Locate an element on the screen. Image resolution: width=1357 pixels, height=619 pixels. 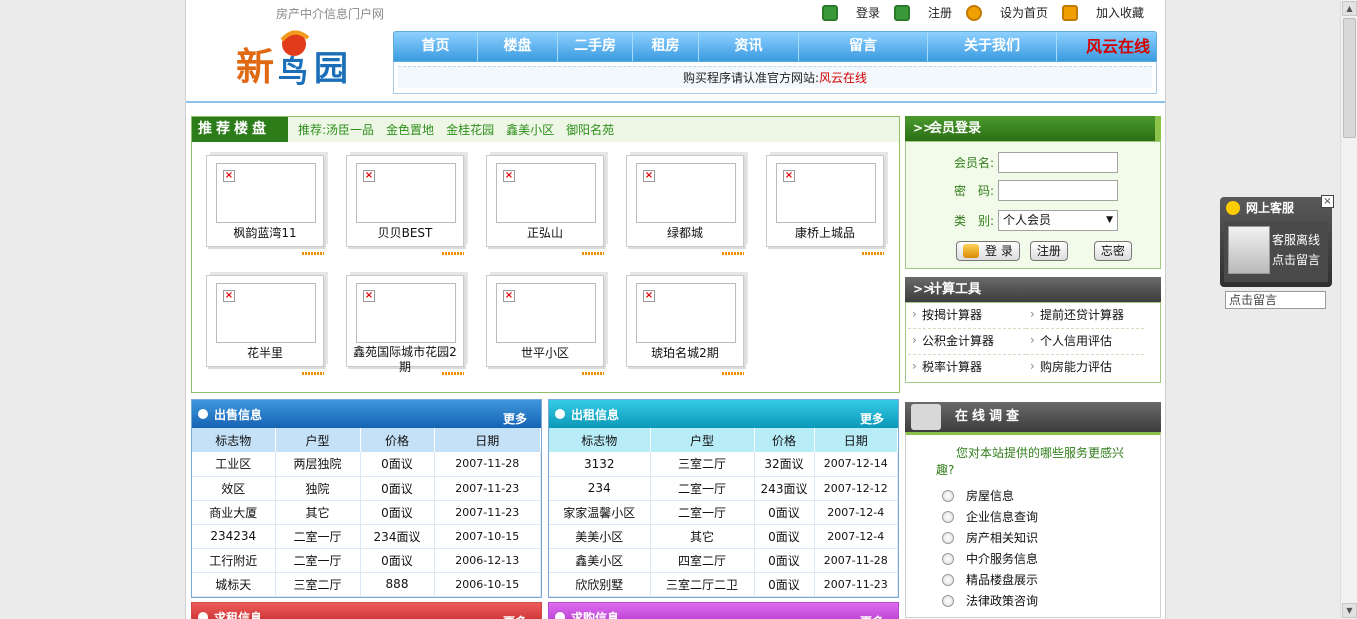
site-logo: 新 鸟 园 is located at coordinates (296, 60).